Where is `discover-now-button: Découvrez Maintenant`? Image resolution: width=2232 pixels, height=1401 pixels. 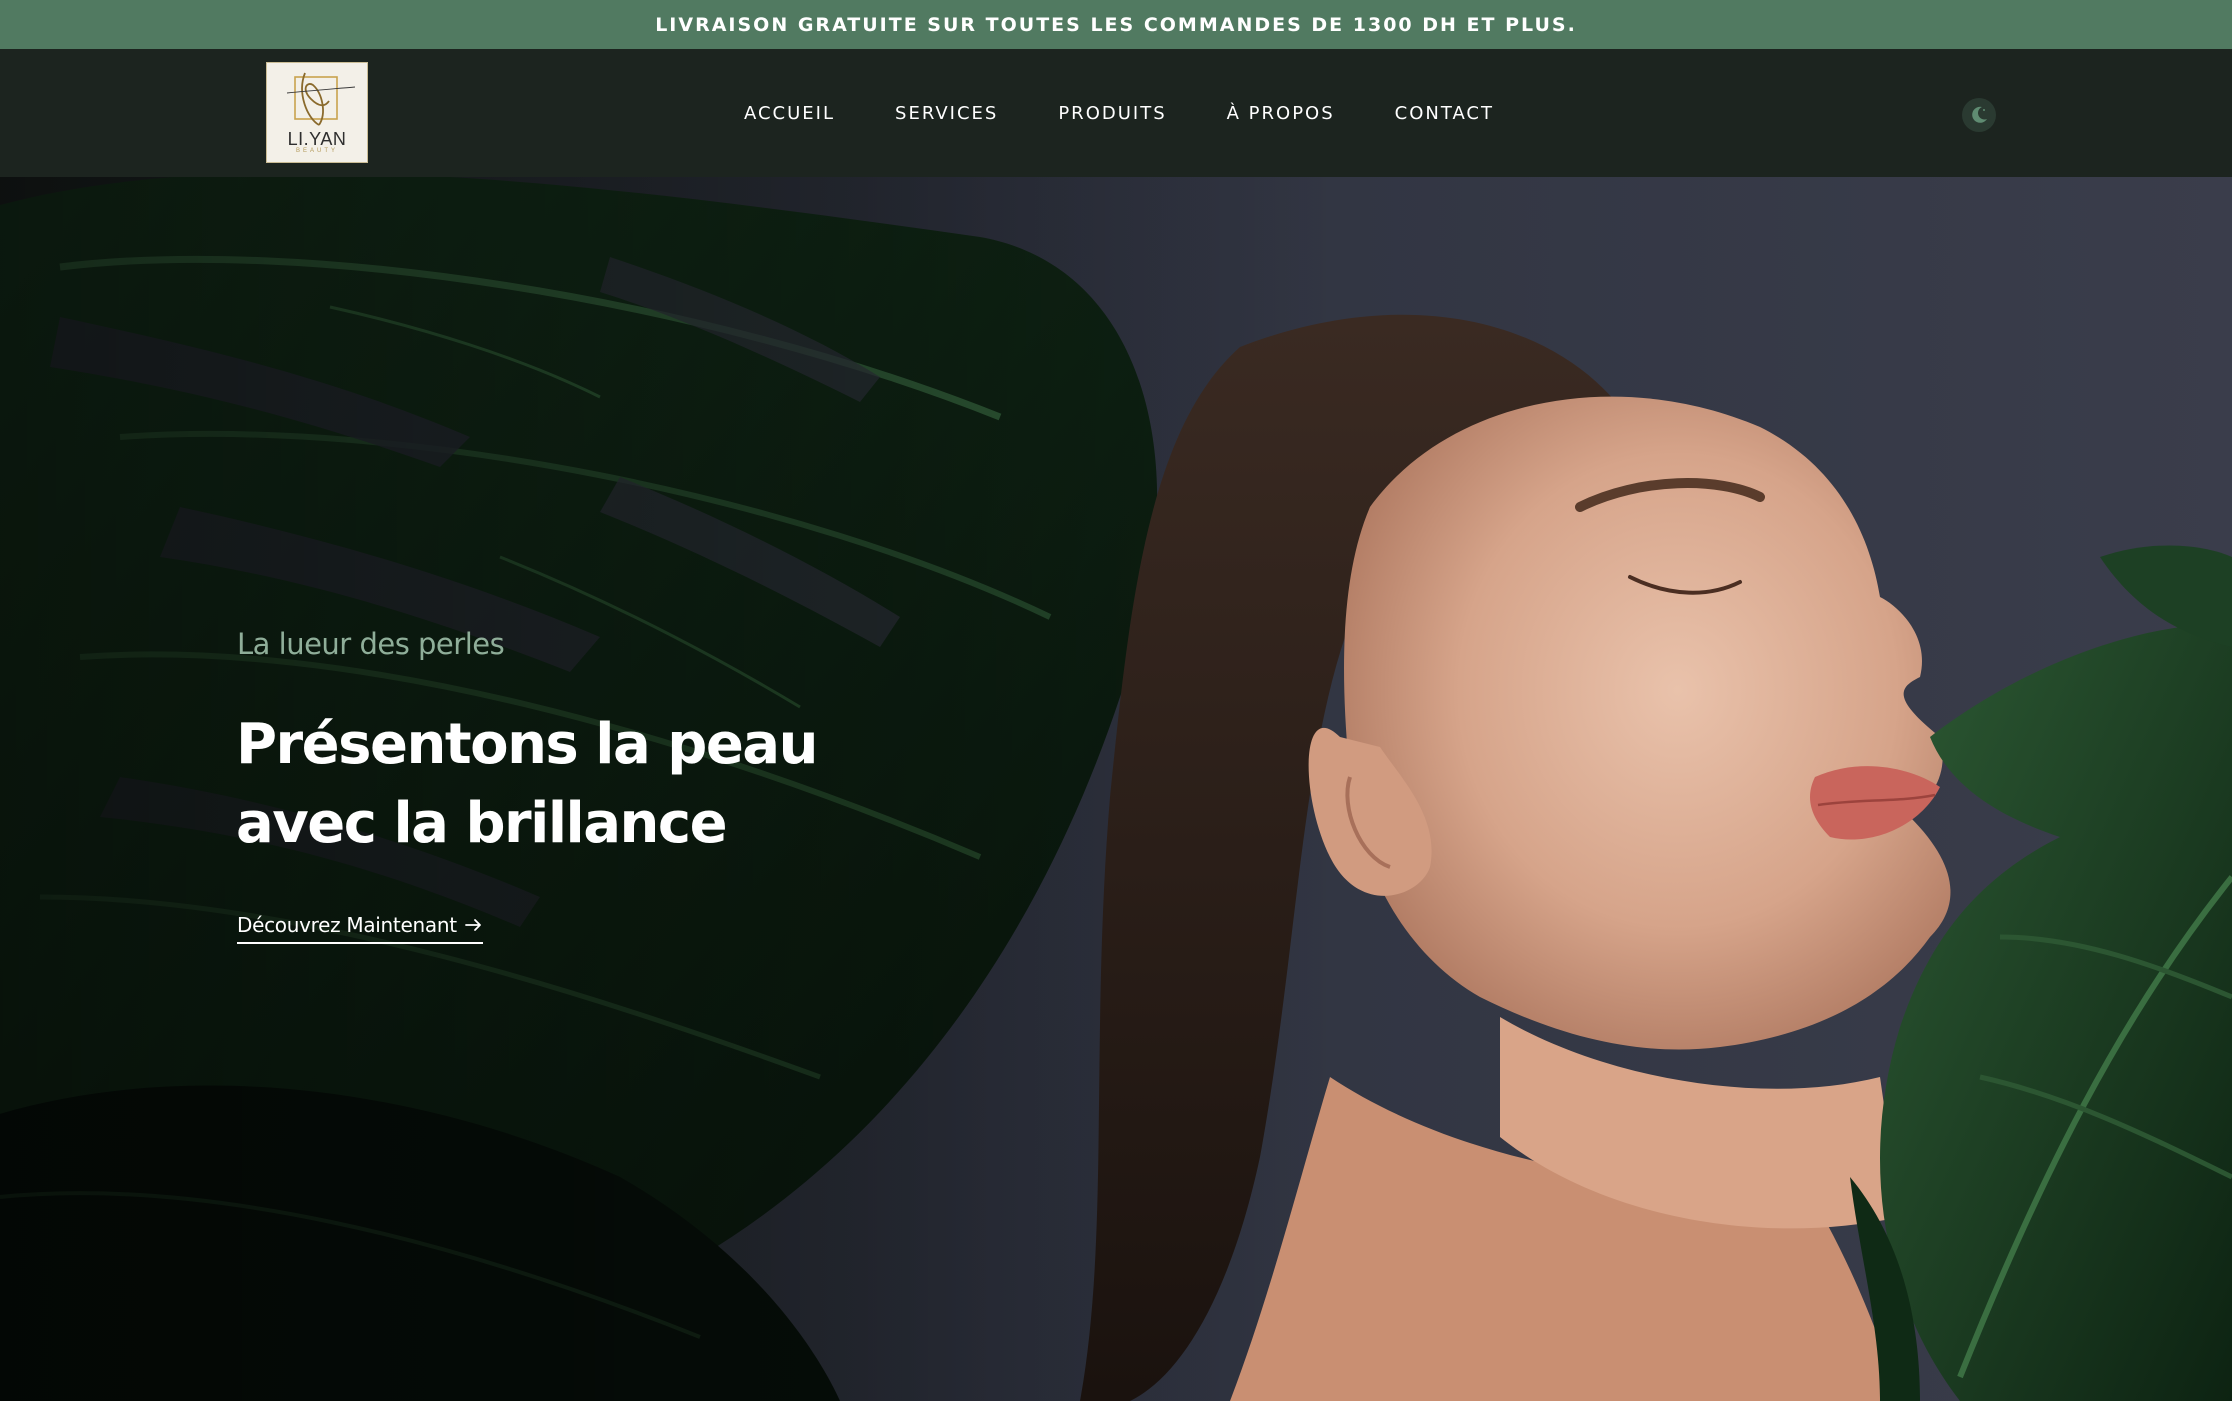 discover-now-button: Découvrez Maintenant is located at coordinates (360, 928).